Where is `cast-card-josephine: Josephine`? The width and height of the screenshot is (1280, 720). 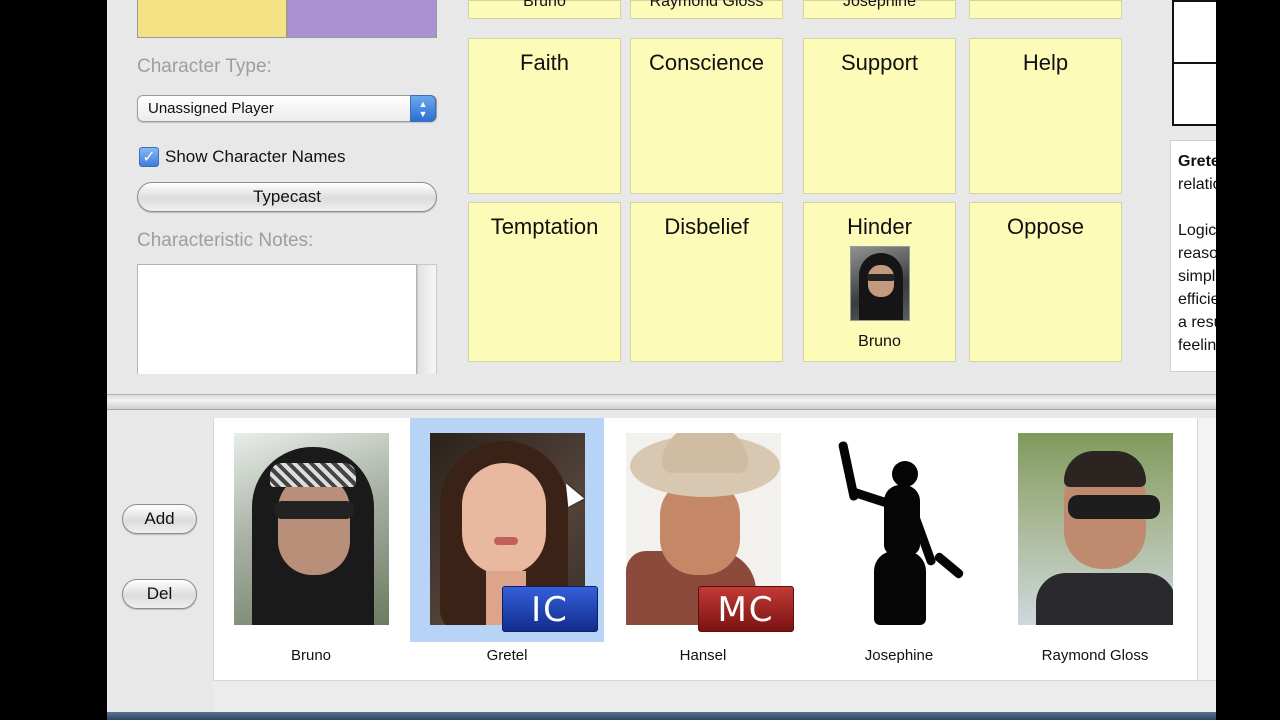
cast-card-josephine: Josephine is located at coordinates (899, 541).